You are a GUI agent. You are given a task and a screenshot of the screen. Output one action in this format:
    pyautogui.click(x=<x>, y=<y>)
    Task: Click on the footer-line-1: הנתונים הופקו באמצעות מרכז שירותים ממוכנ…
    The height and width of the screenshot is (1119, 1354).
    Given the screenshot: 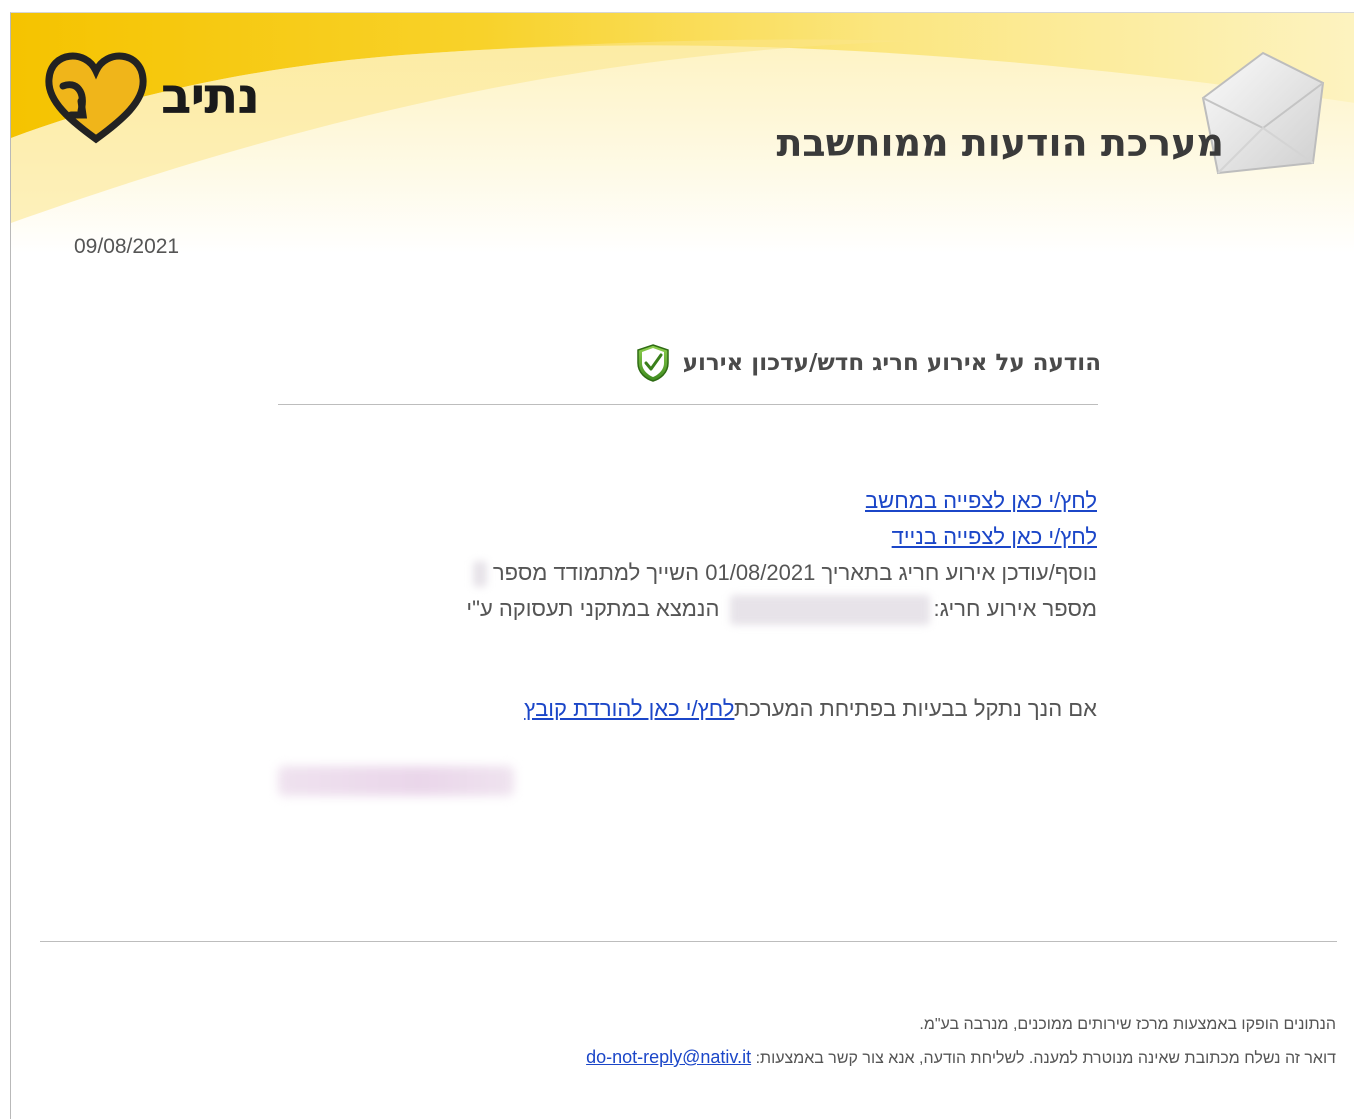 What is the action you would take?
    pyautogui.click(x=1127, y=1024)
    